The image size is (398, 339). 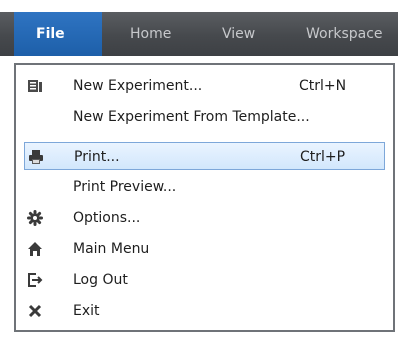 I want to click on gear-icon, so click(x=35, y=218).